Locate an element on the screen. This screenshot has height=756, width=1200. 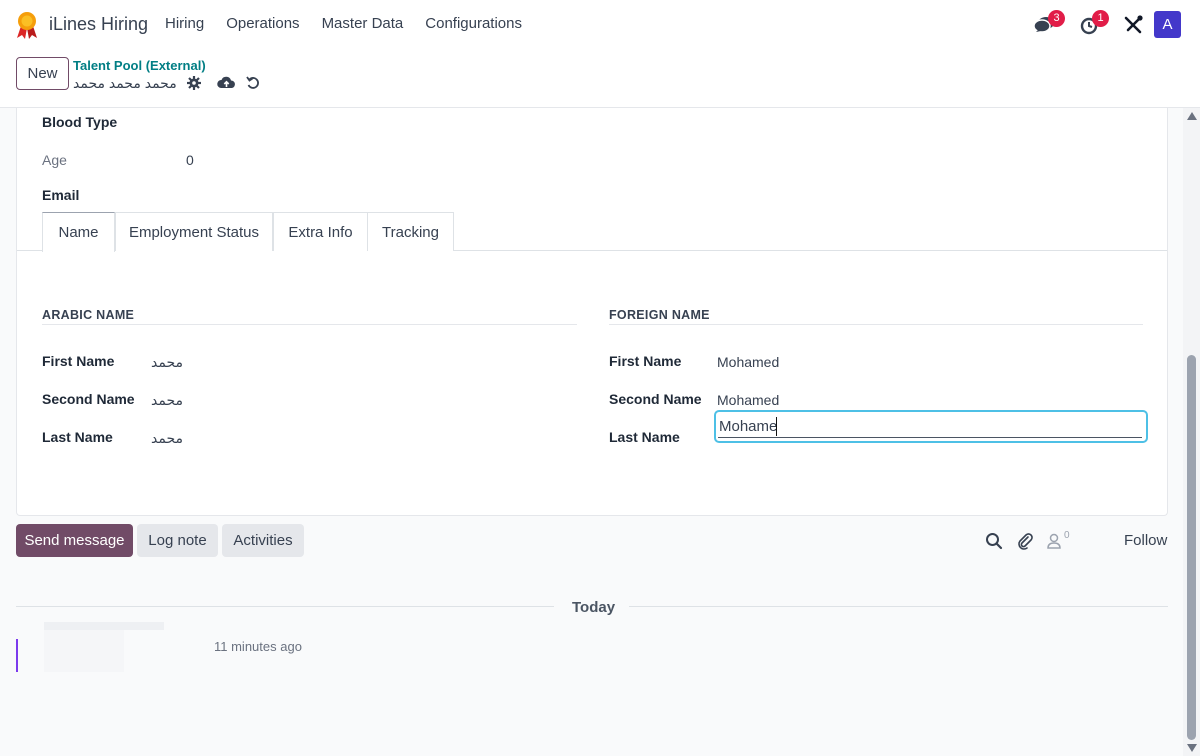
foreign-first-name-label: First Name is located at coordinates (645, 361).